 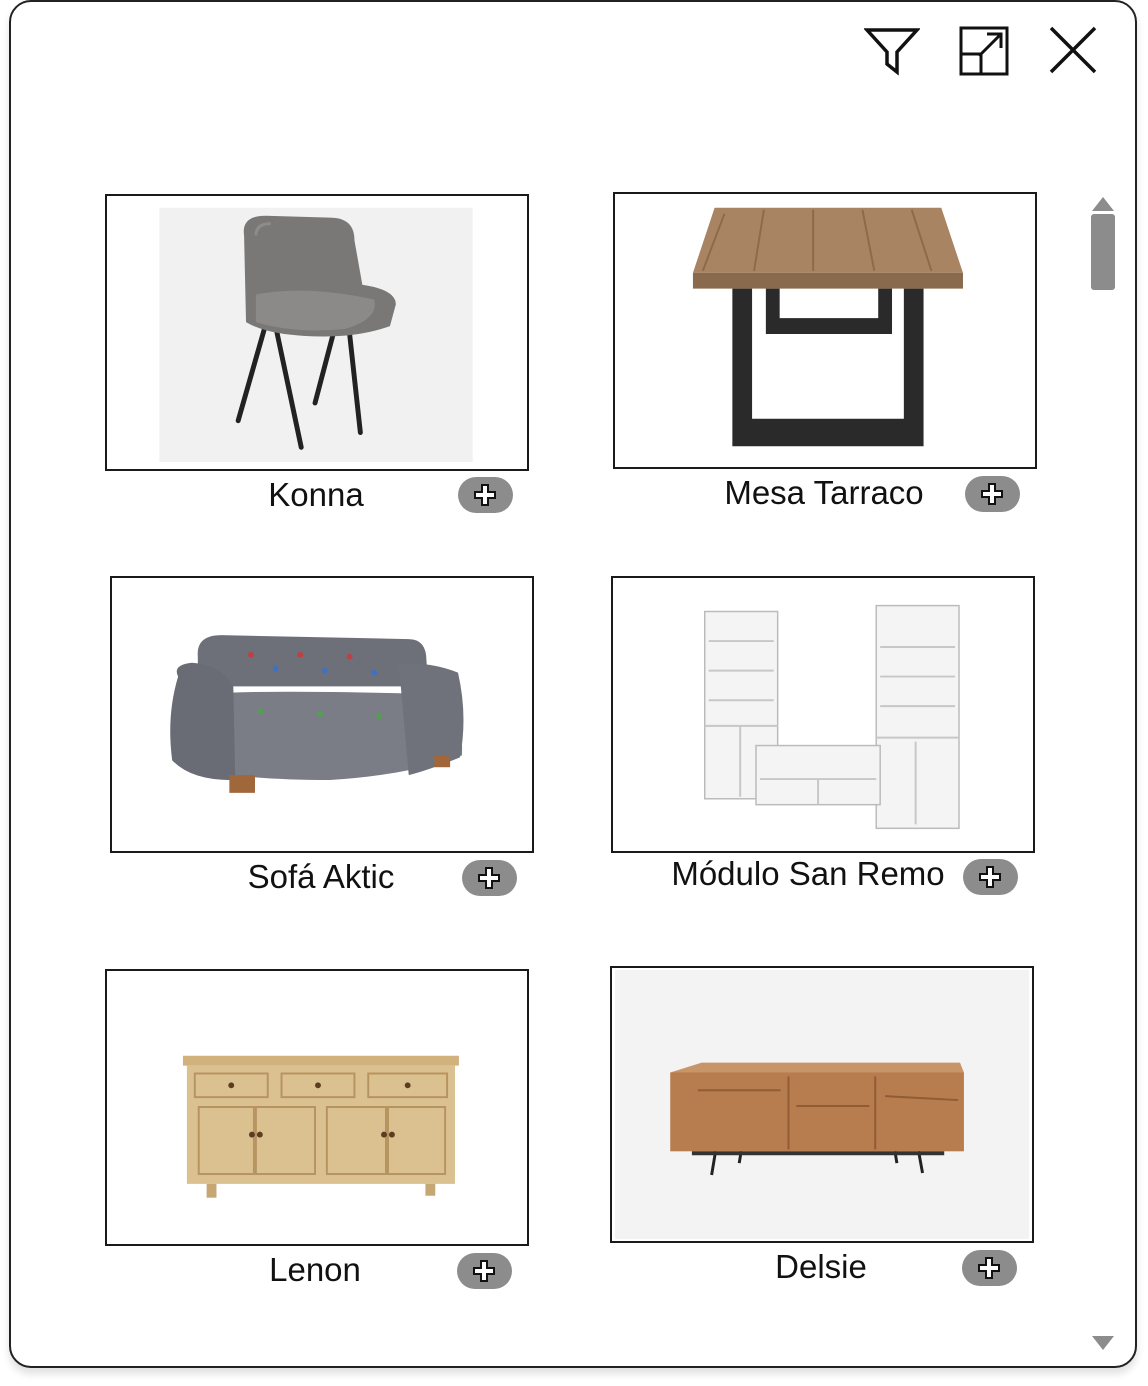 I want to click on product-image-sofa, so click(x=322, y=714).